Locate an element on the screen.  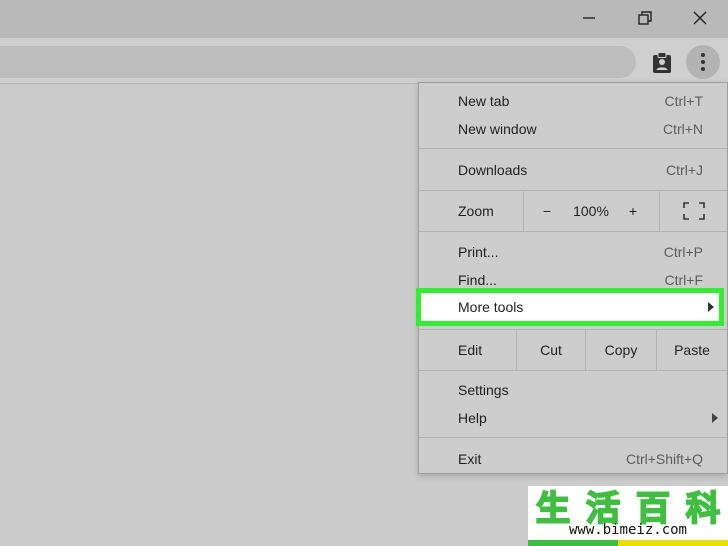
cut-button: Cut is located at coordinates (551, 350).